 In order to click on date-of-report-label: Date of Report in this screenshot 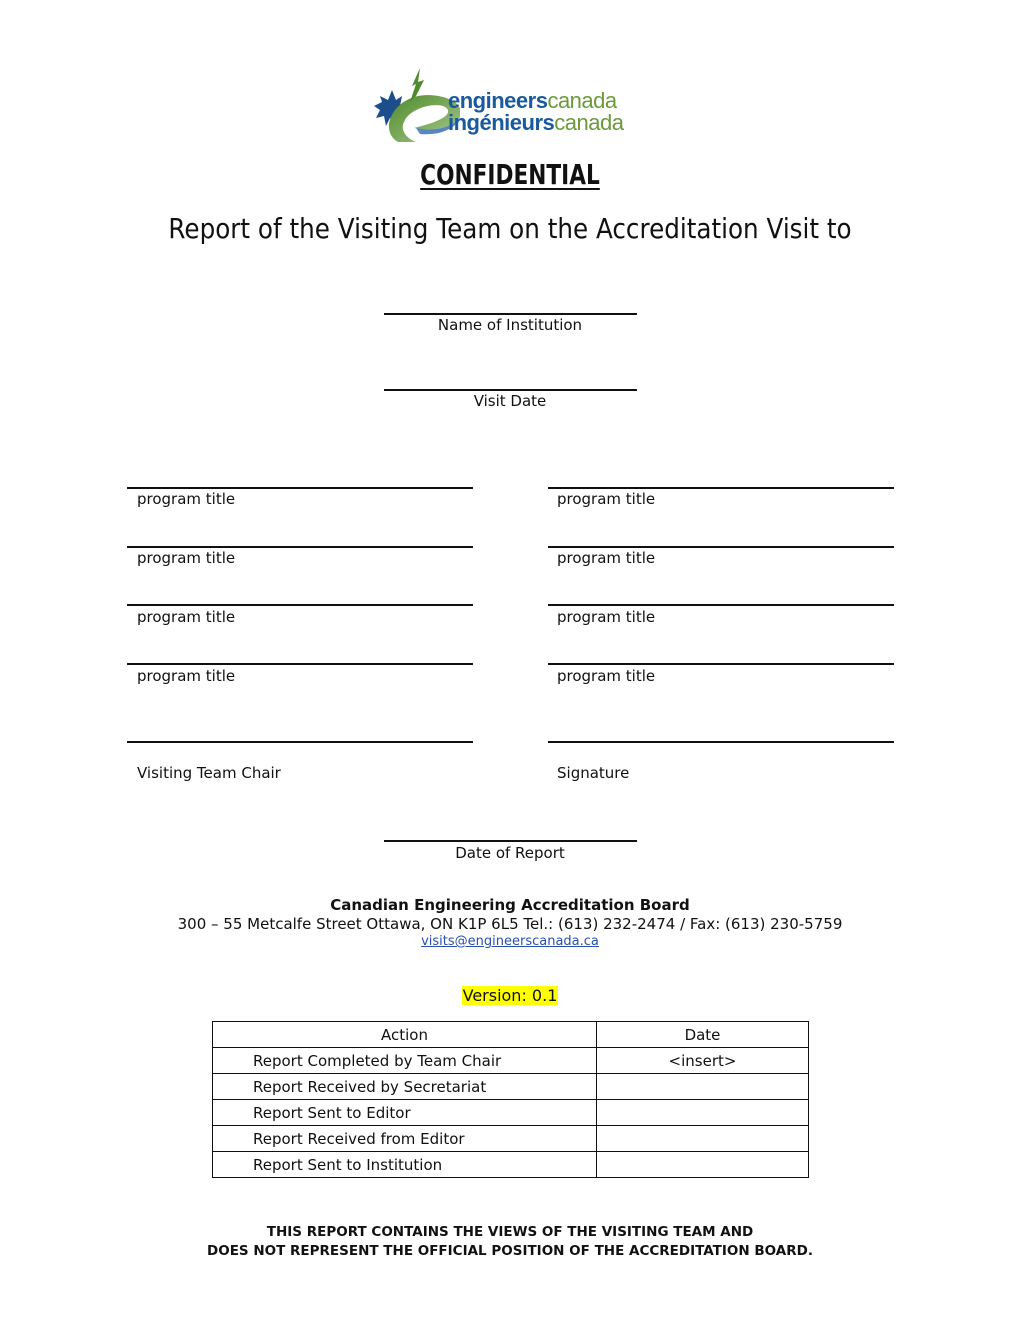, I will do `click(510, 853)`.